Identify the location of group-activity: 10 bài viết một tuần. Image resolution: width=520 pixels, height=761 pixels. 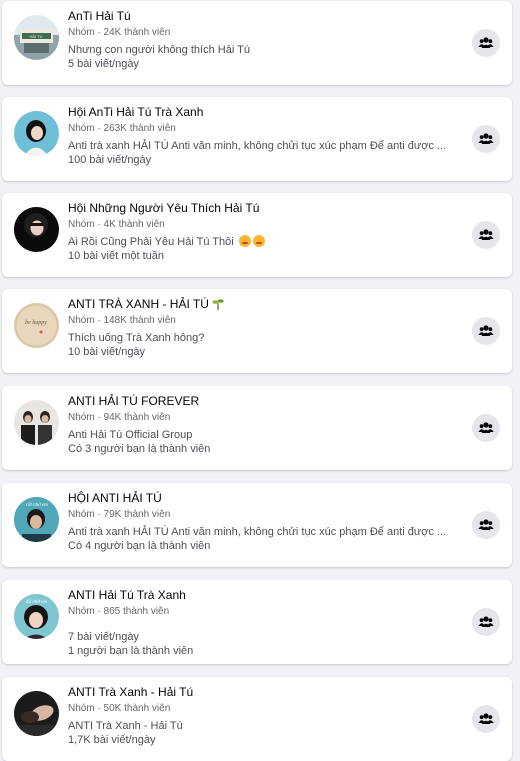
(116, 256).